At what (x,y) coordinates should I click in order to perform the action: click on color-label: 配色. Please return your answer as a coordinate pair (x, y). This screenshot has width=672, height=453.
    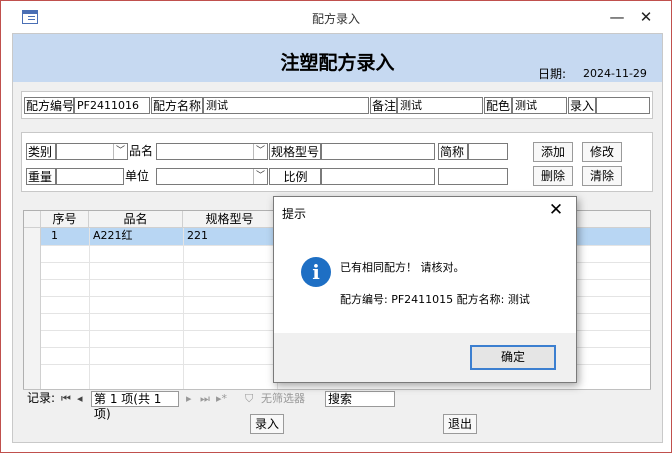
    Looking at the image, I should click on (498, 105).